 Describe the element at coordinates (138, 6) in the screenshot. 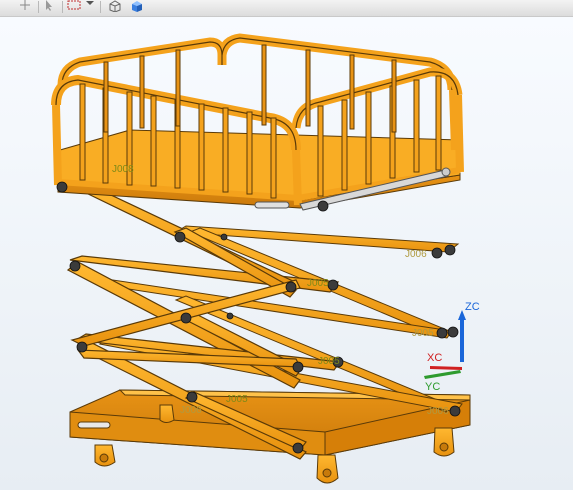

I see `shaded-cube-icon` at that location.